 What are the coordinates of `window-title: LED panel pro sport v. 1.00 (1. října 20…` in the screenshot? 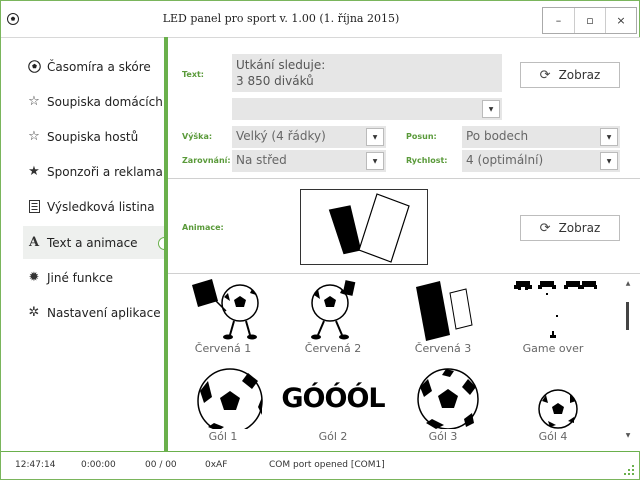 It's located at (281, 18).